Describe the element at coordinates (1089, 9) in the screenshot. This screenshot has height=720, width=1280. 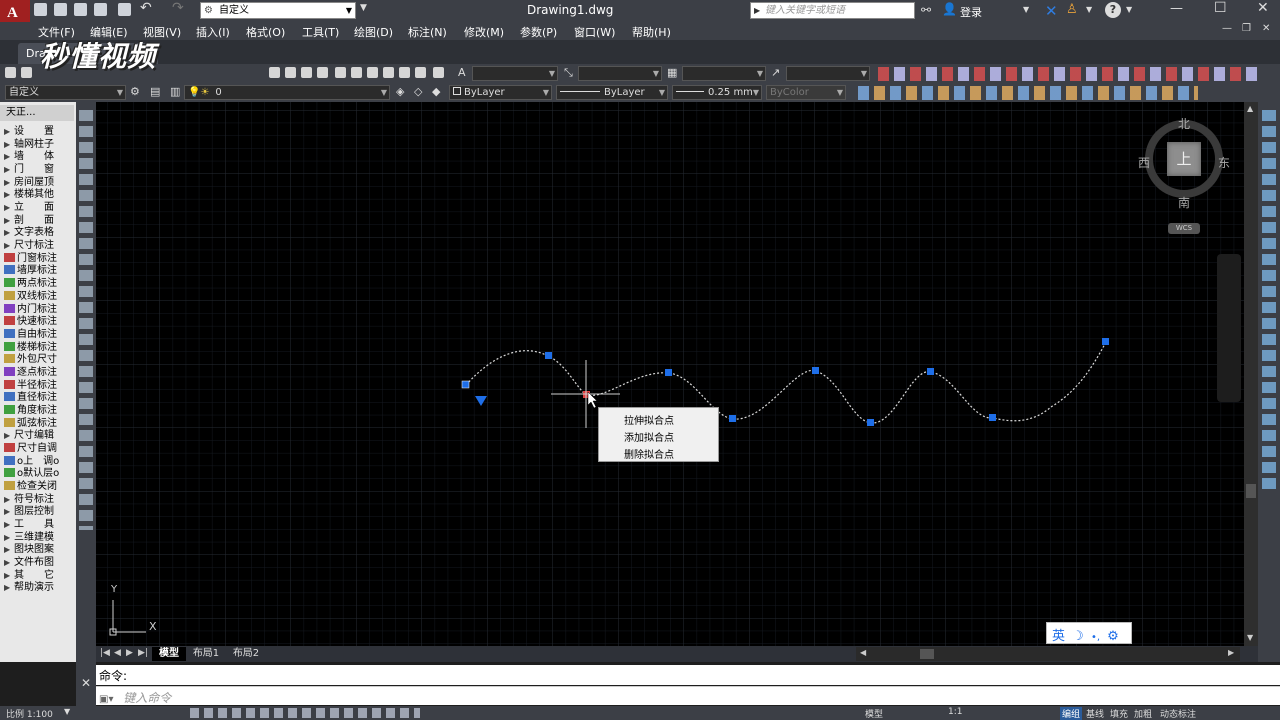
I see `a360-dropdown-icon: ▼` at that location.